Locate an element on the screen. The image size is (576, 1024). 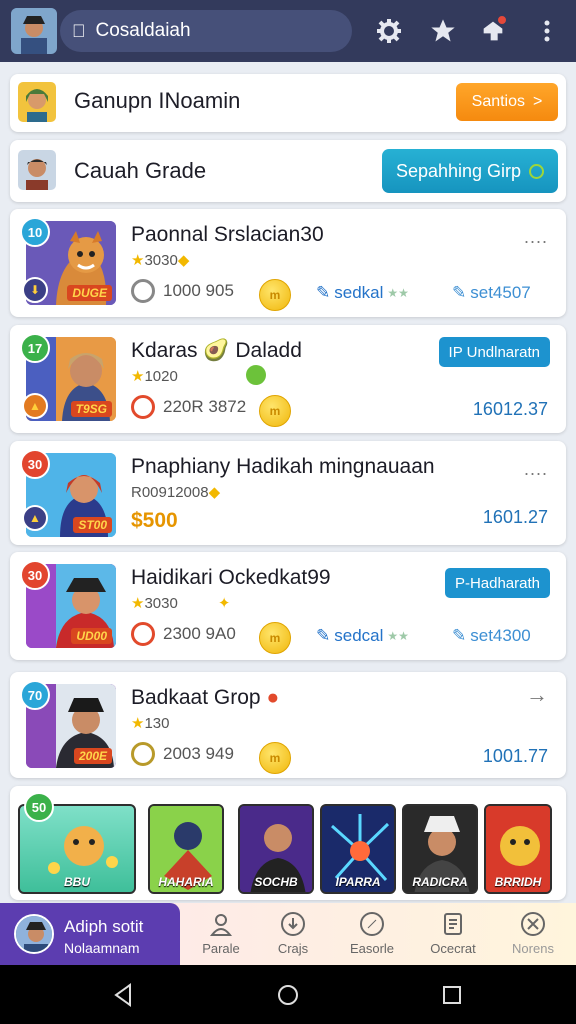
featured-tiles: BBU HAHARIA SOCHB IPARRA RADICRA BRRIDH is located at coordinates (288, 850).